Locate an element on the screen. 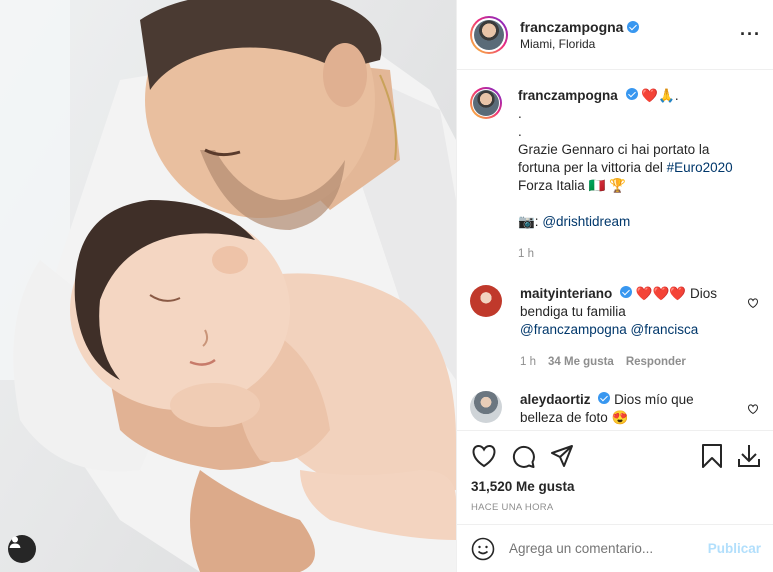  reply-button: Responder is located at coordinates (656, 362).